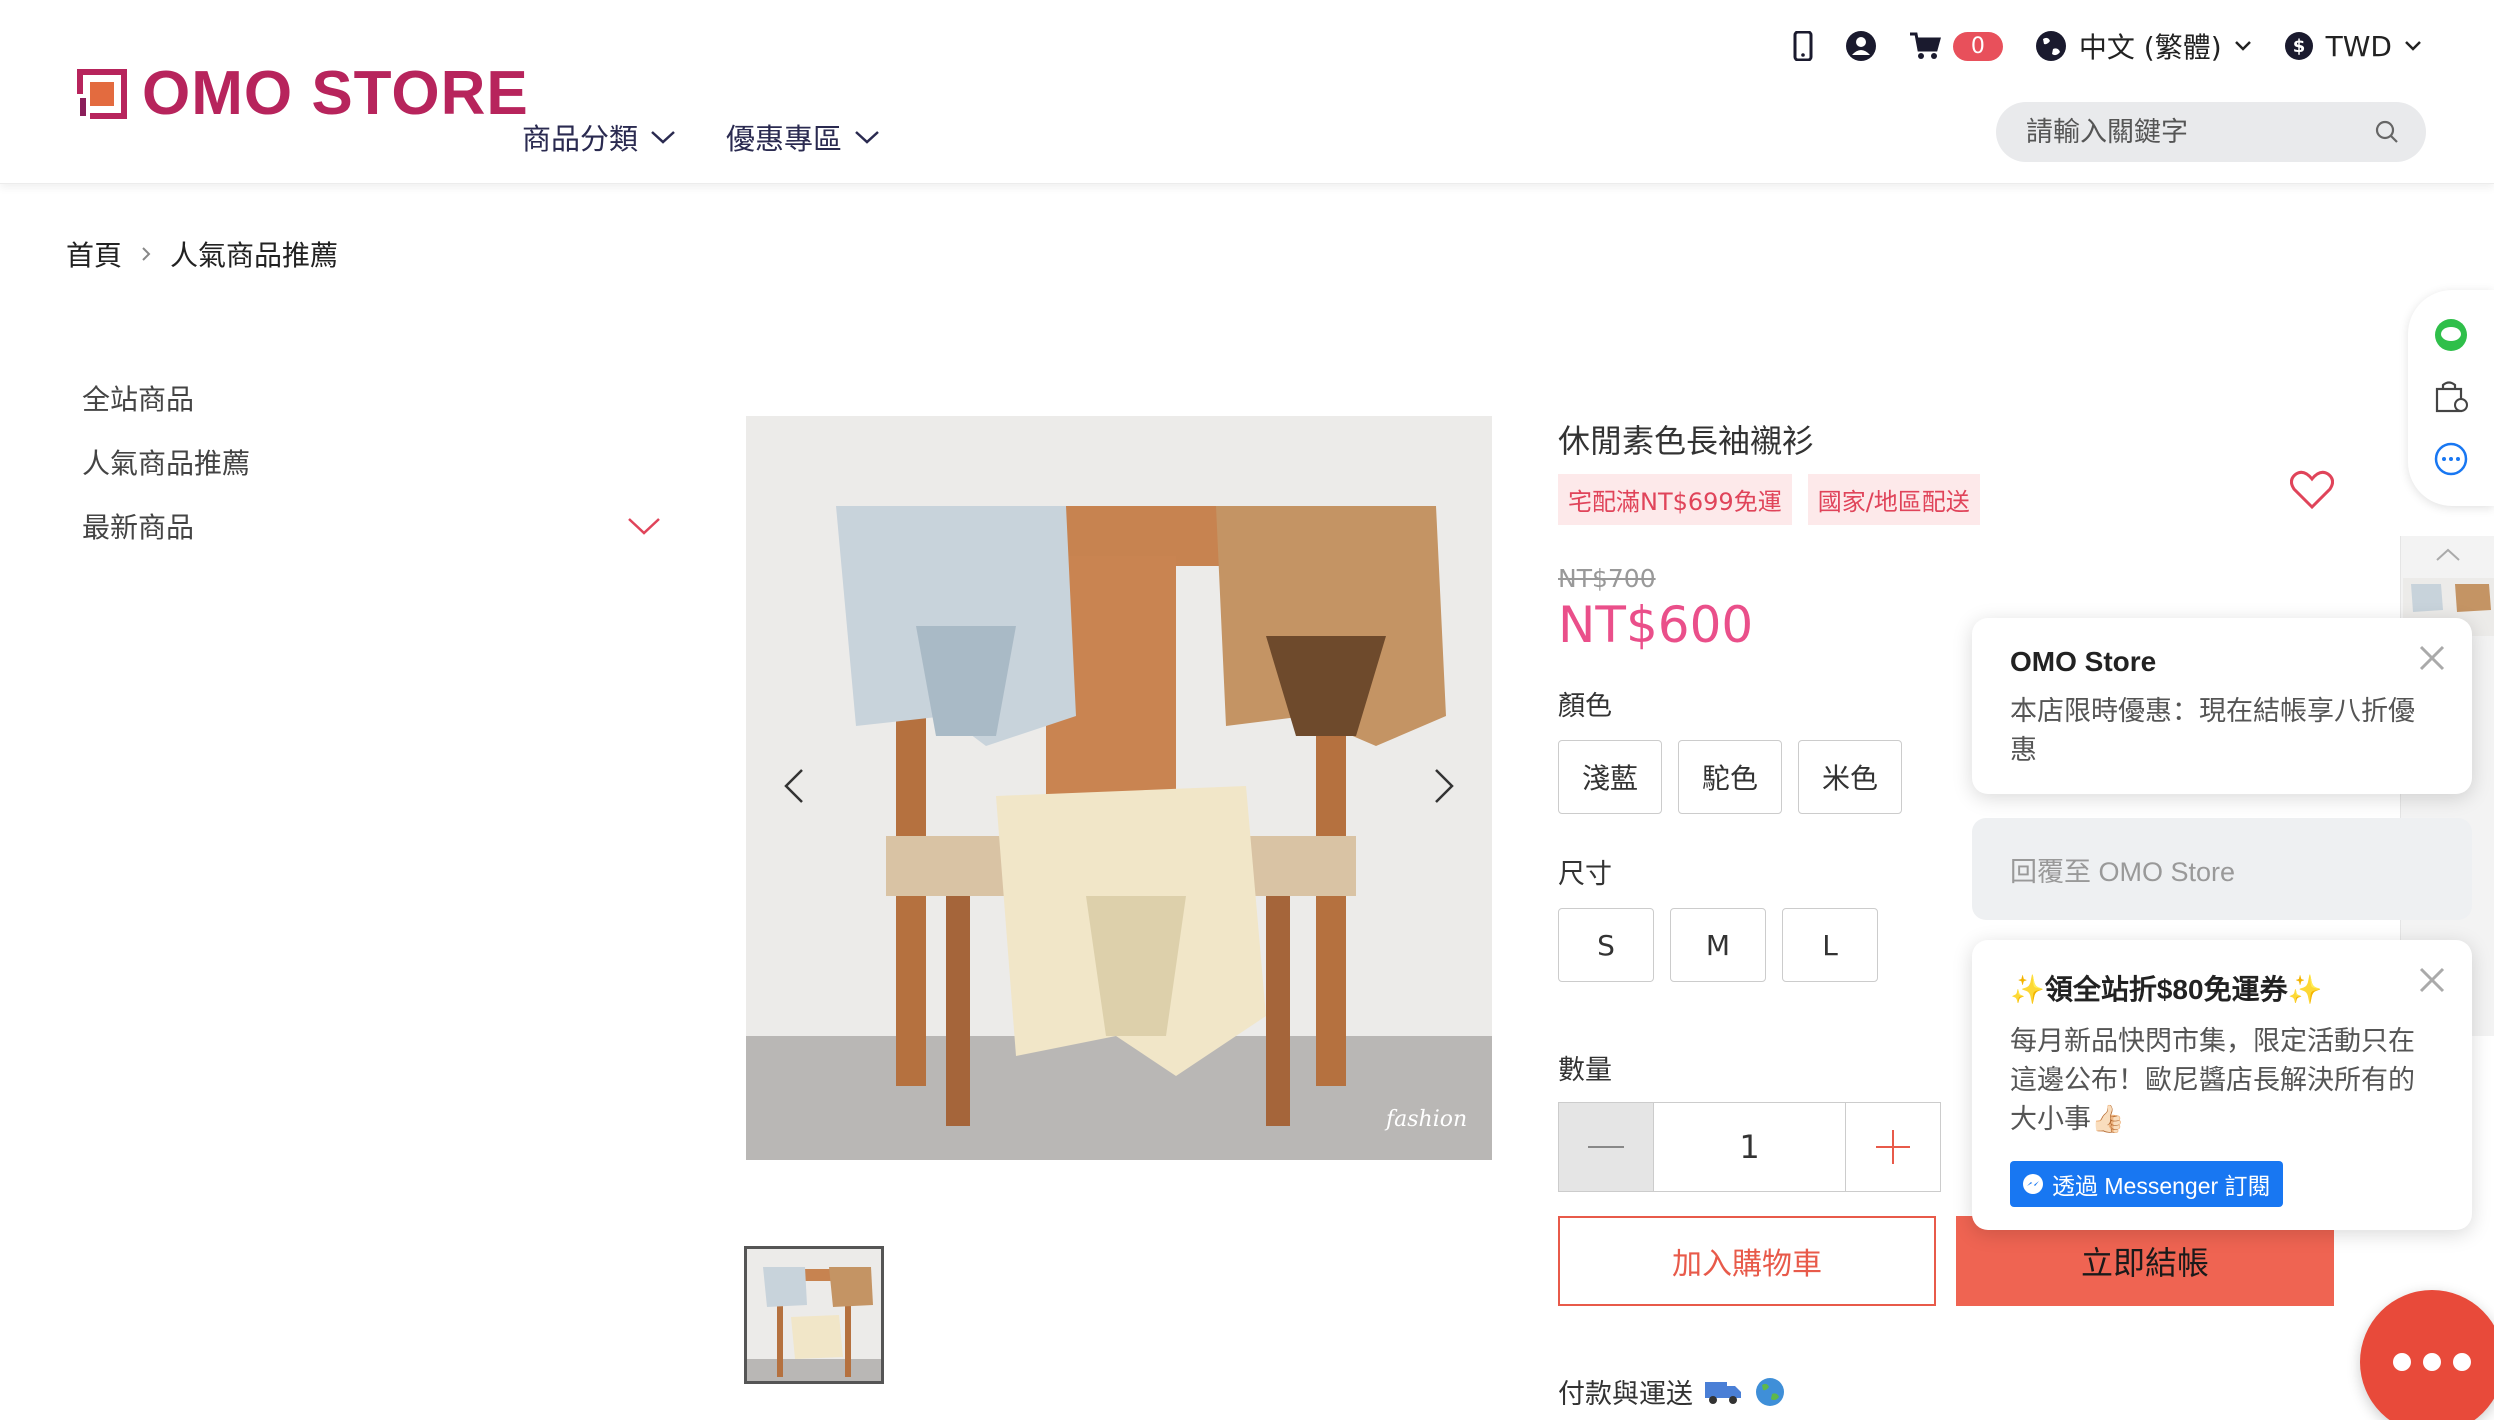  What do you see at coordinates (1723, 1392) in the screenshot?
I see `truck-icon` at bounding box center [1723, 1392].